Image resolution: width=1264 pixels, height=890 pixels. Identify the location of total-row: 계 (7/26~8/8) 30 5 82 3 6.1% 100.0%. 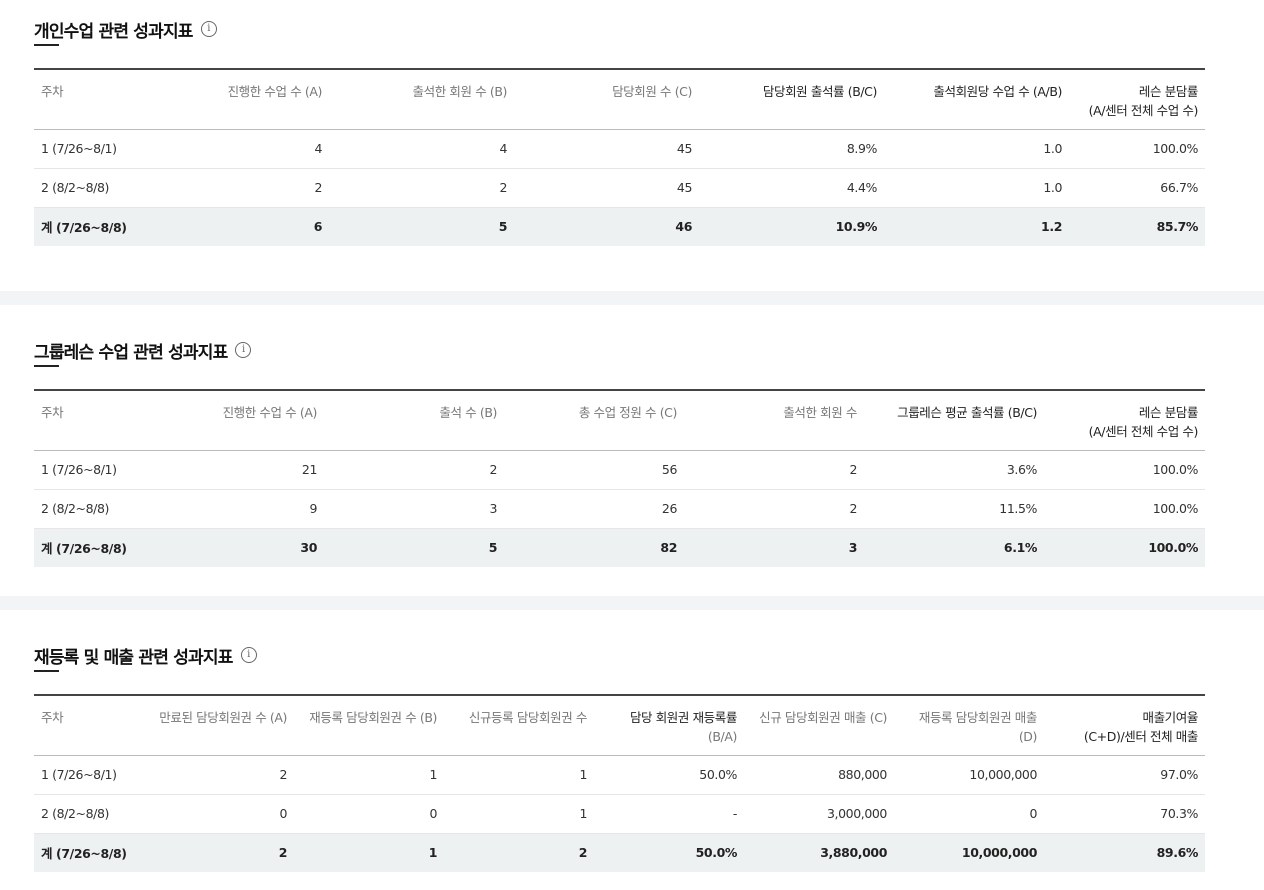
(619, 547).